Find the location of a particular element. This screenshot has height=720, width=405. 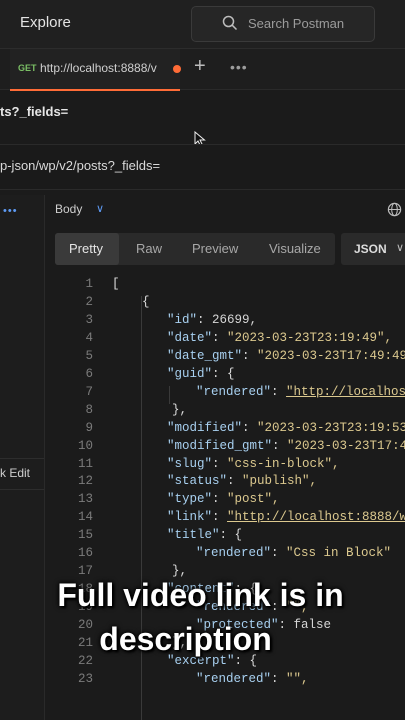

tab-preview: Preview is located at coordinates (215, 248).